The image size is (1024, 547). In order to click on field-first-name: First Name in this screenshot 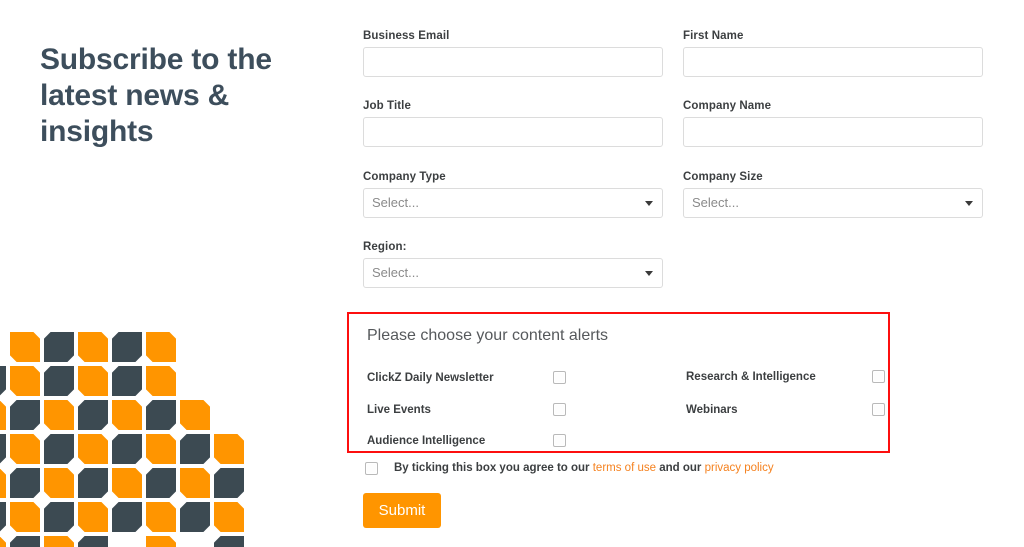, I will do `click(833, 53)`.